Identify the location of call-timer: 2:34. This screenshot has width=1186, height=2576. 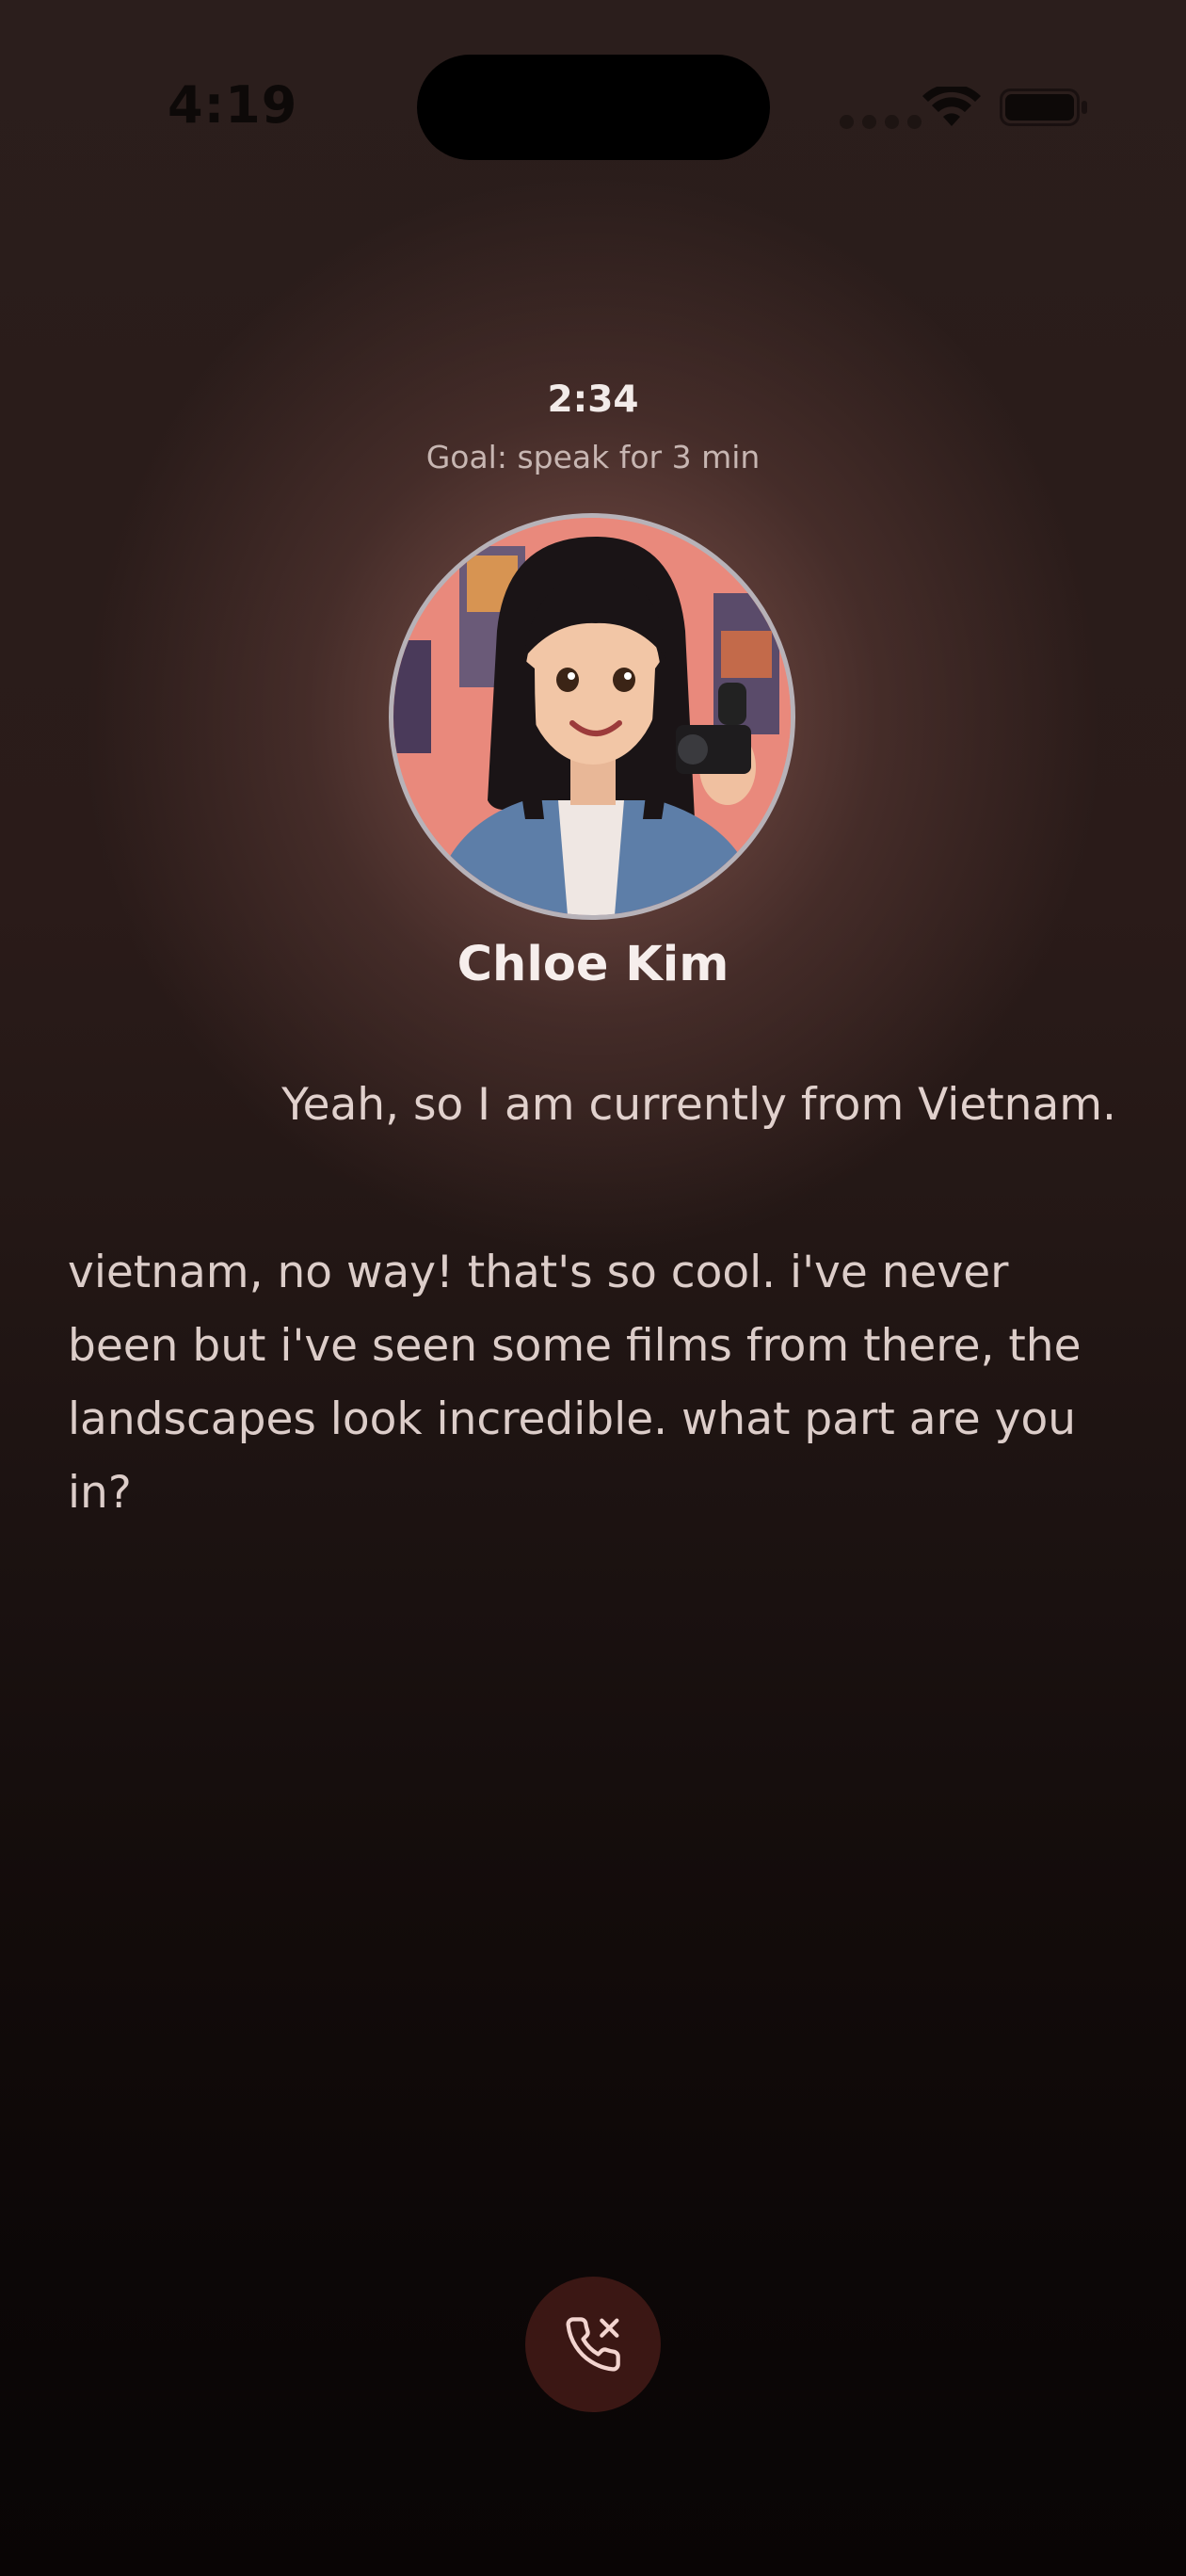
(593, 399).